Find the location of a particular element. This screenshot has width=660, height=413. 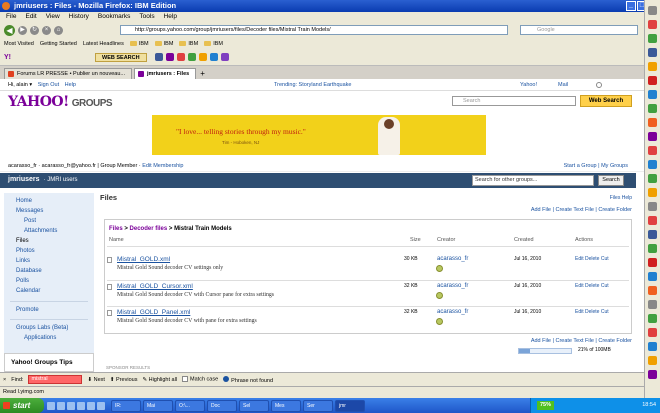

column-header-created: Created is located at coordinates (524, 240).